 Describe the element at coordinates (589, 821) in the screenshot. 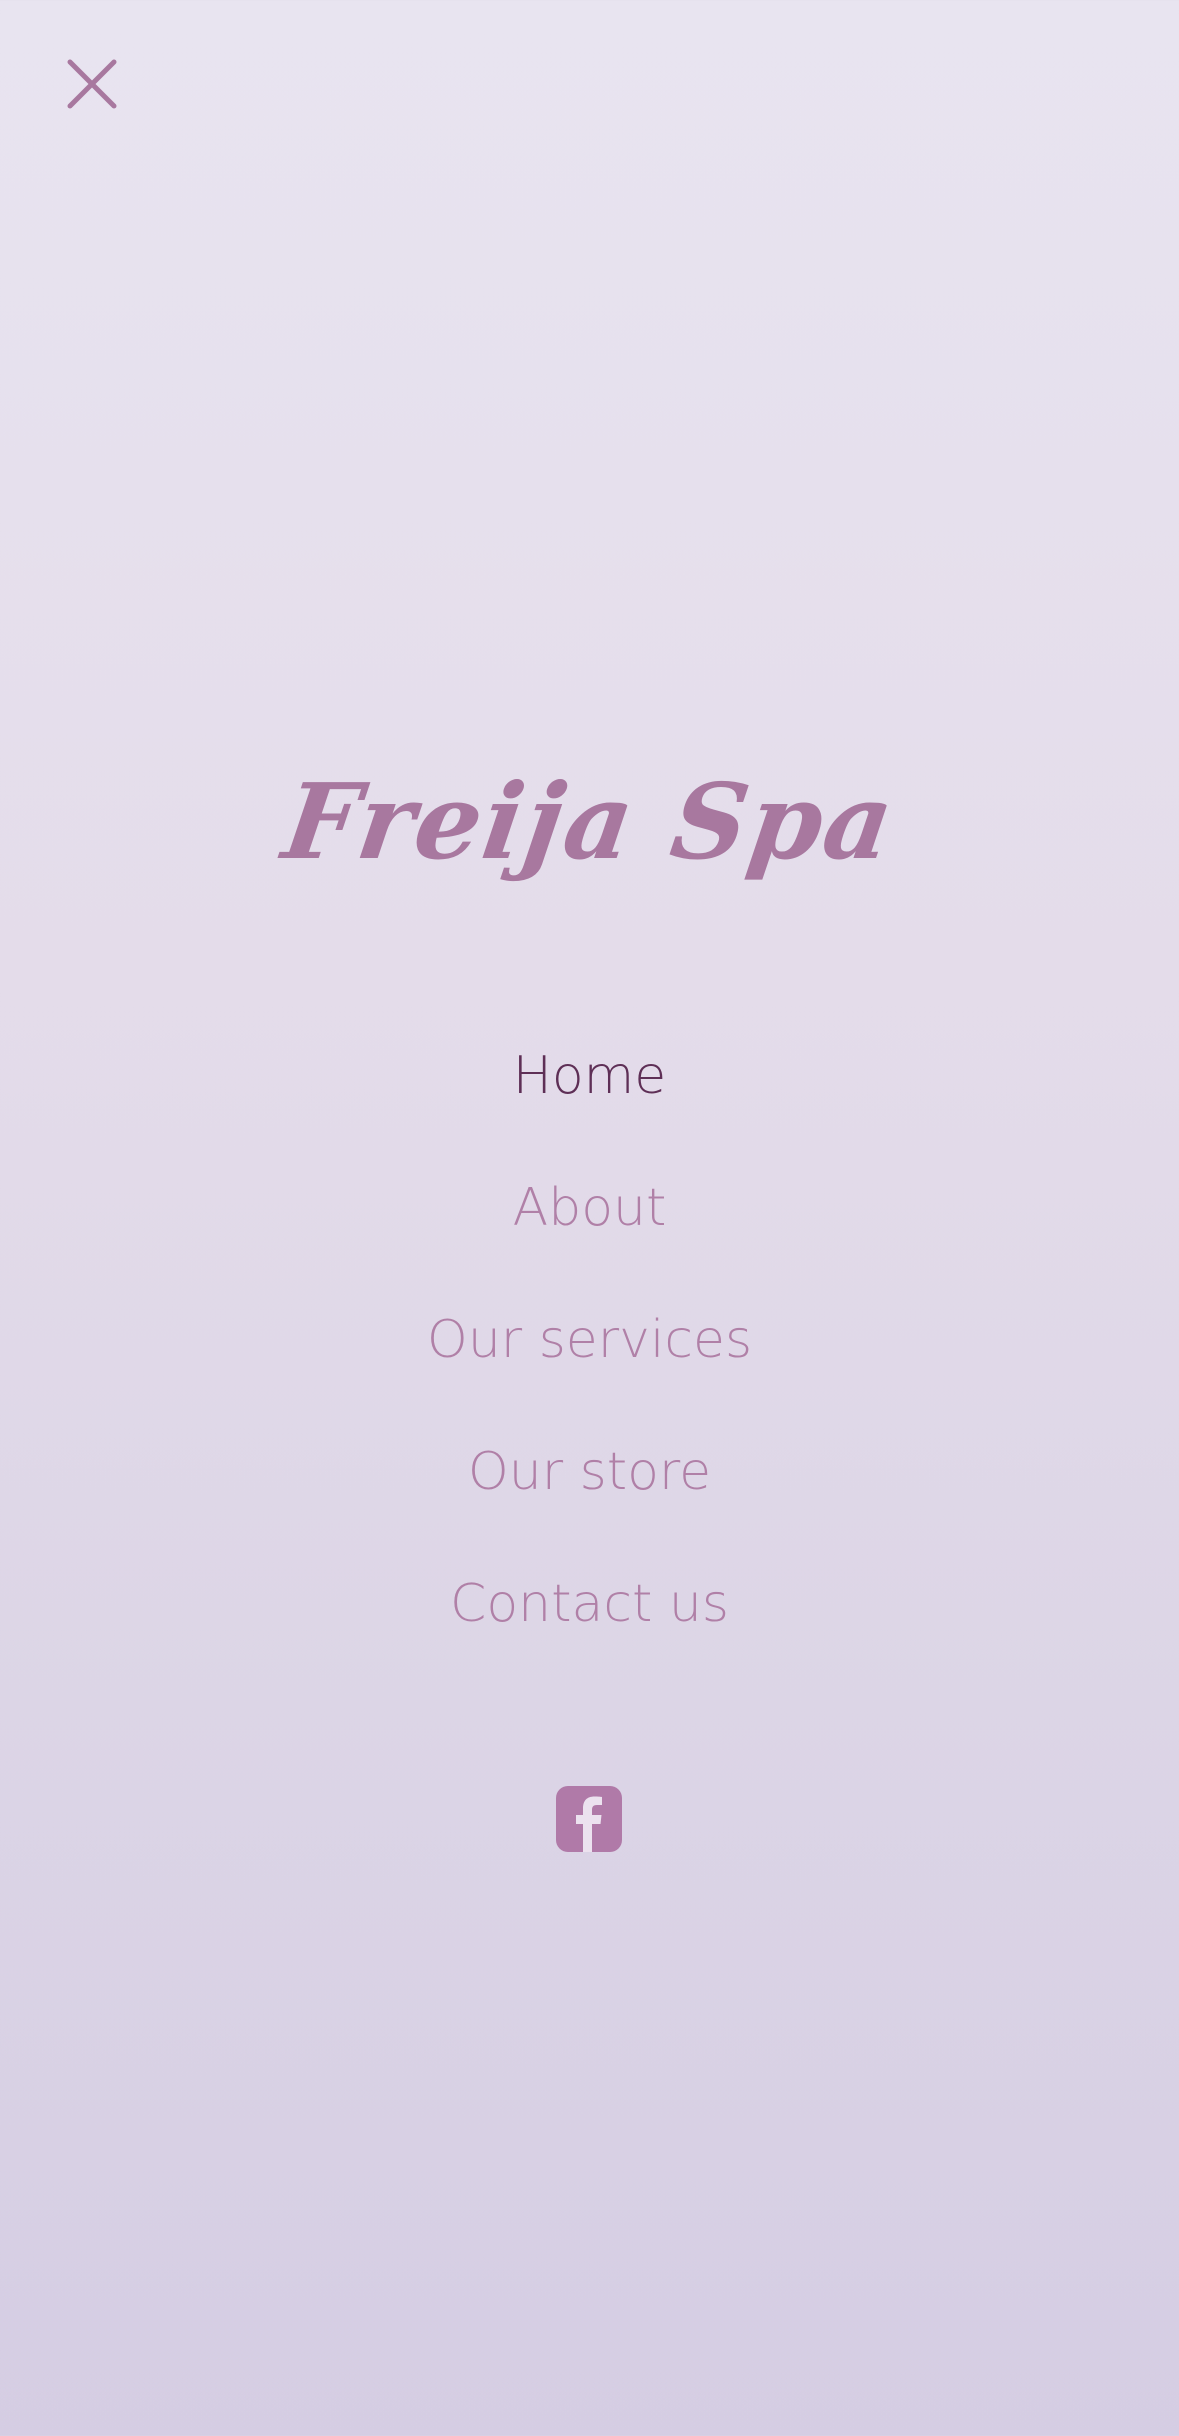

I see `brand-logo: Freija Spa` at that location.